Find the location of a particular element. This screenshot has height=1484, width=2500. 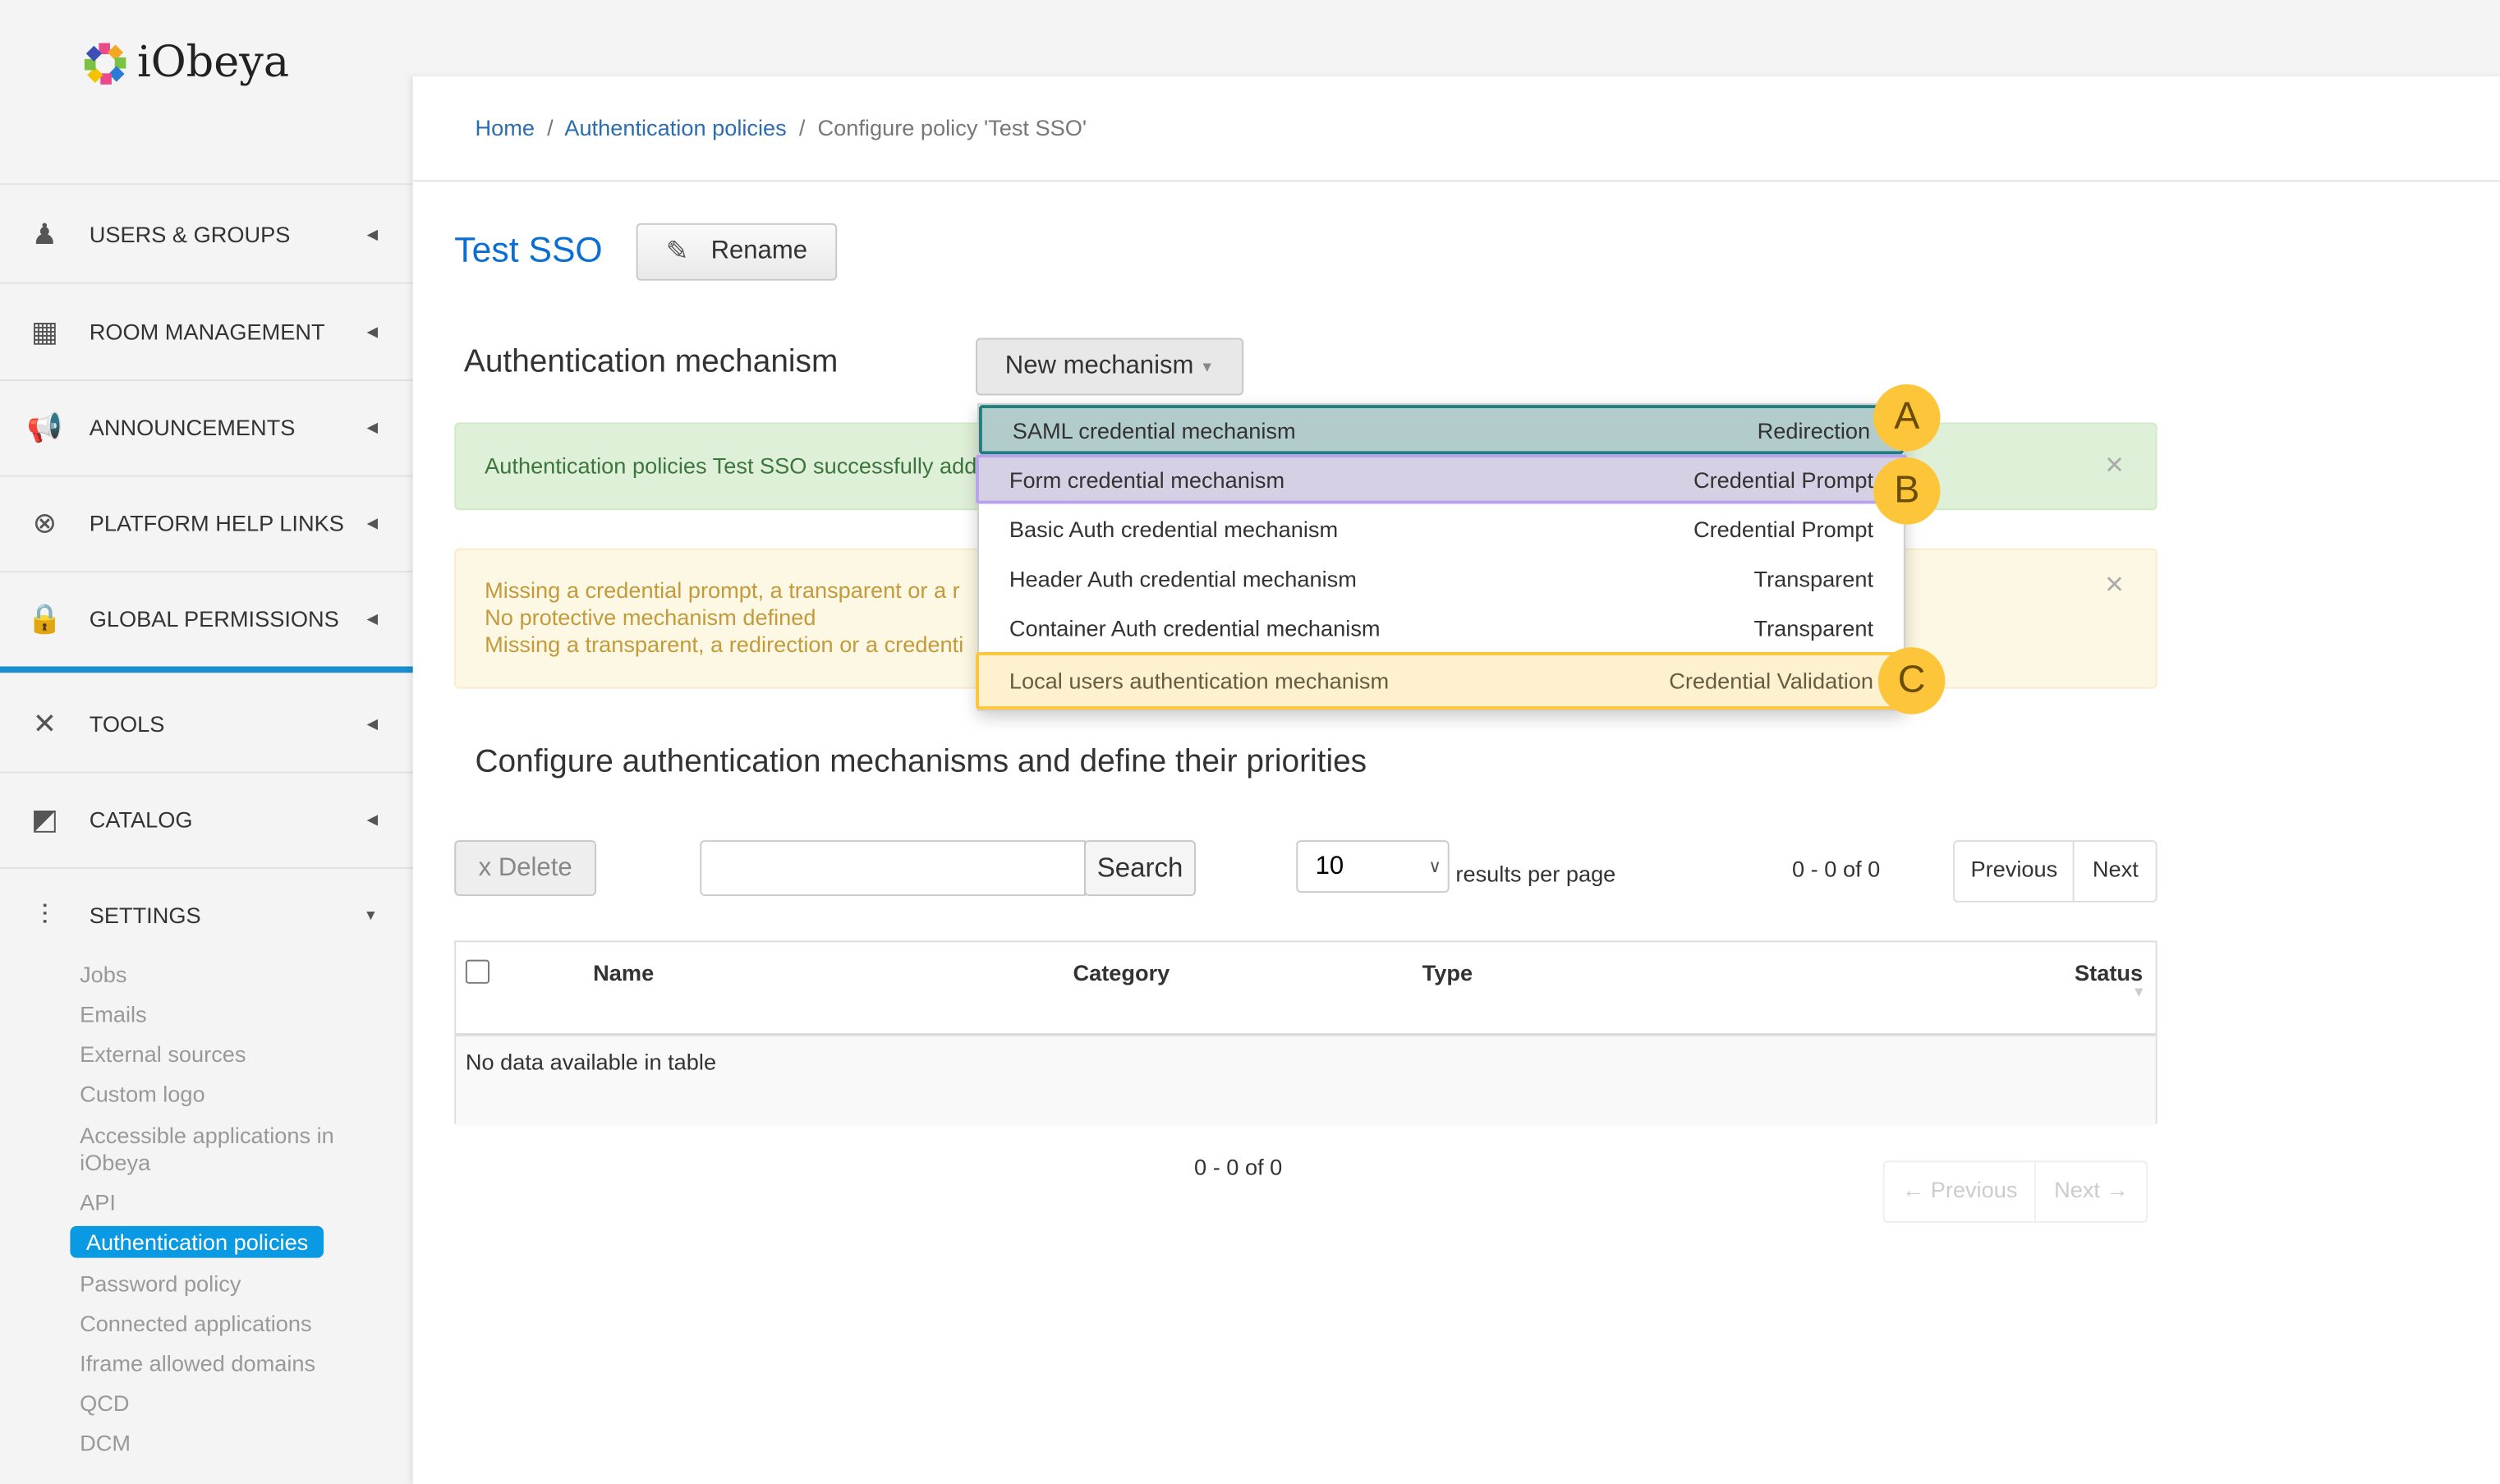

sidebar-item-users-groups: ♟ USERS & GROUPS ◀ is located at coordinates (206, 235).